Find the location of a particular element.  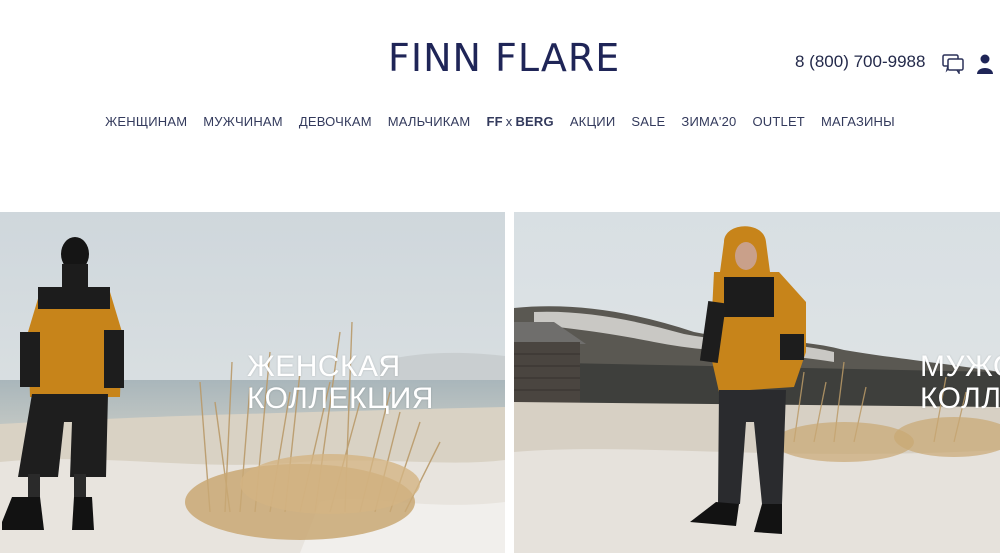

nav-item-women: ЖЕНЩИНАМ is located at coordinates (146, 121).